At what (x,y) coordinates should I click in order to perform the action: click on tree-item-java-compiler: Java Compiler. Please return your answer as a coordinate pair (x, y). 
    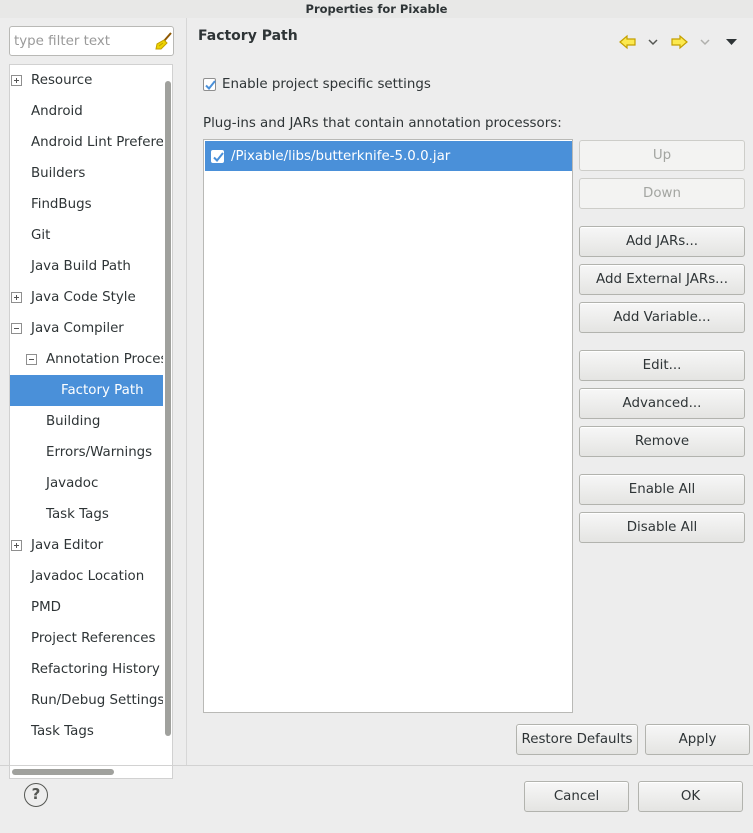
    Looking at the image, I should click on (86, 328).